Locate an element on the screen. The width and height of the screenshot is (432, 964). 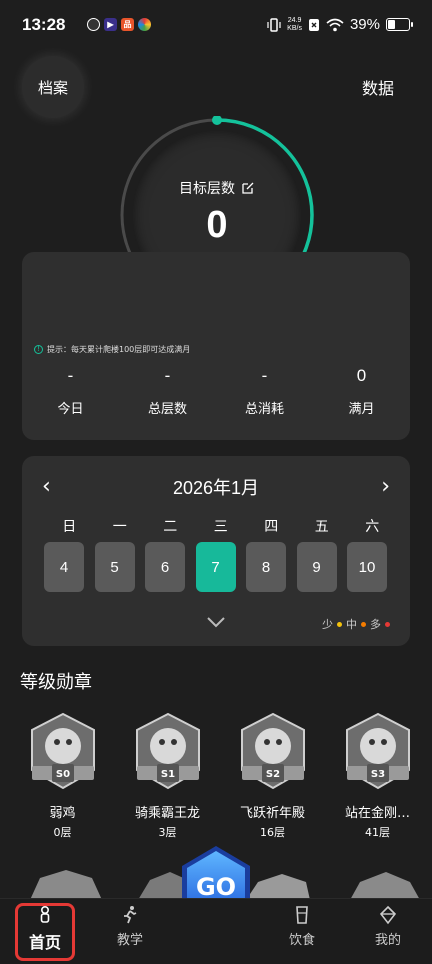
nav-mine: 我的 is located at coordinates (388, 926).